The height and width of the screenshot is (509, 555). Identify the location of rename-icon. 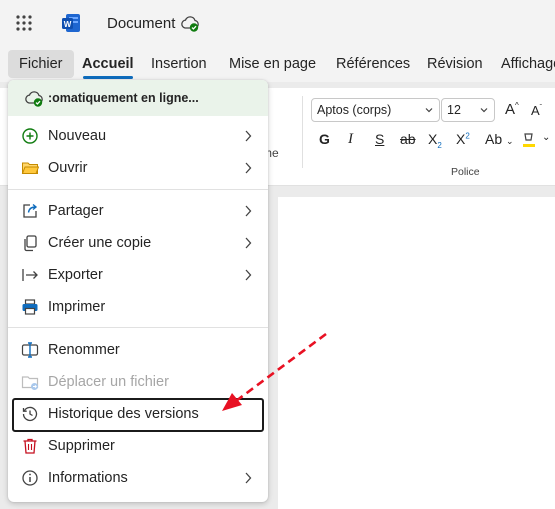
(30, 350).